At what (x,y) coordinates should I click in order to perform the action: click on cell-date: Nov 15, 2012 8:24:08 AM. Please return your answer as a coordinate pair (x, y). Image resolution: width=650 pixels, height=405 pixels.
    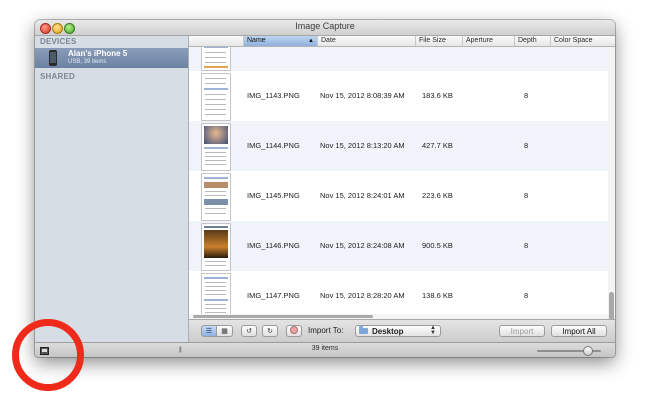
    Looking at the image, I should click on (362, 245).